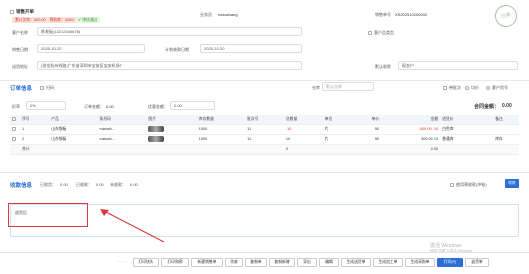 The image size is (529, 274). I want to click on pay-amount-field: 0.00, so click(192, 105).